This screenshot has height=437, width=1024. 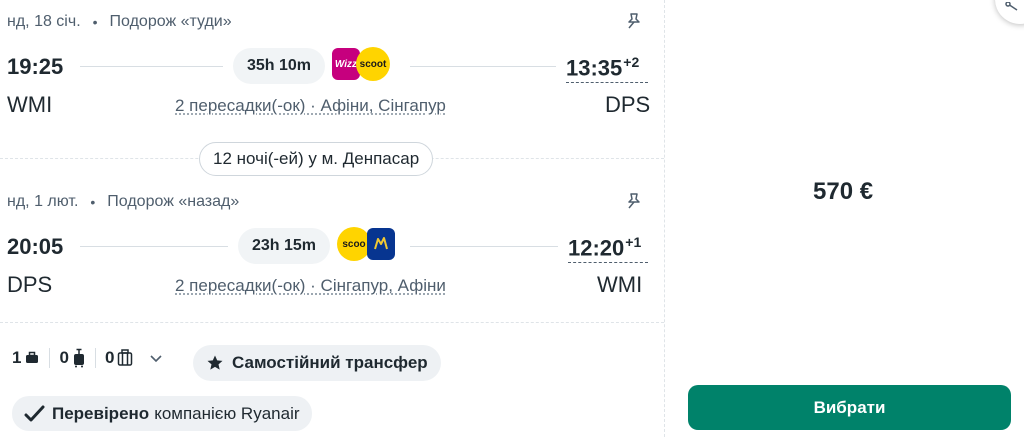 What do you see at coordinates (316, 159) in the screenshot?
I see `nights-badge: 12 ночі(-ей) у м. Денпасар` at bounding box center [316, 159].